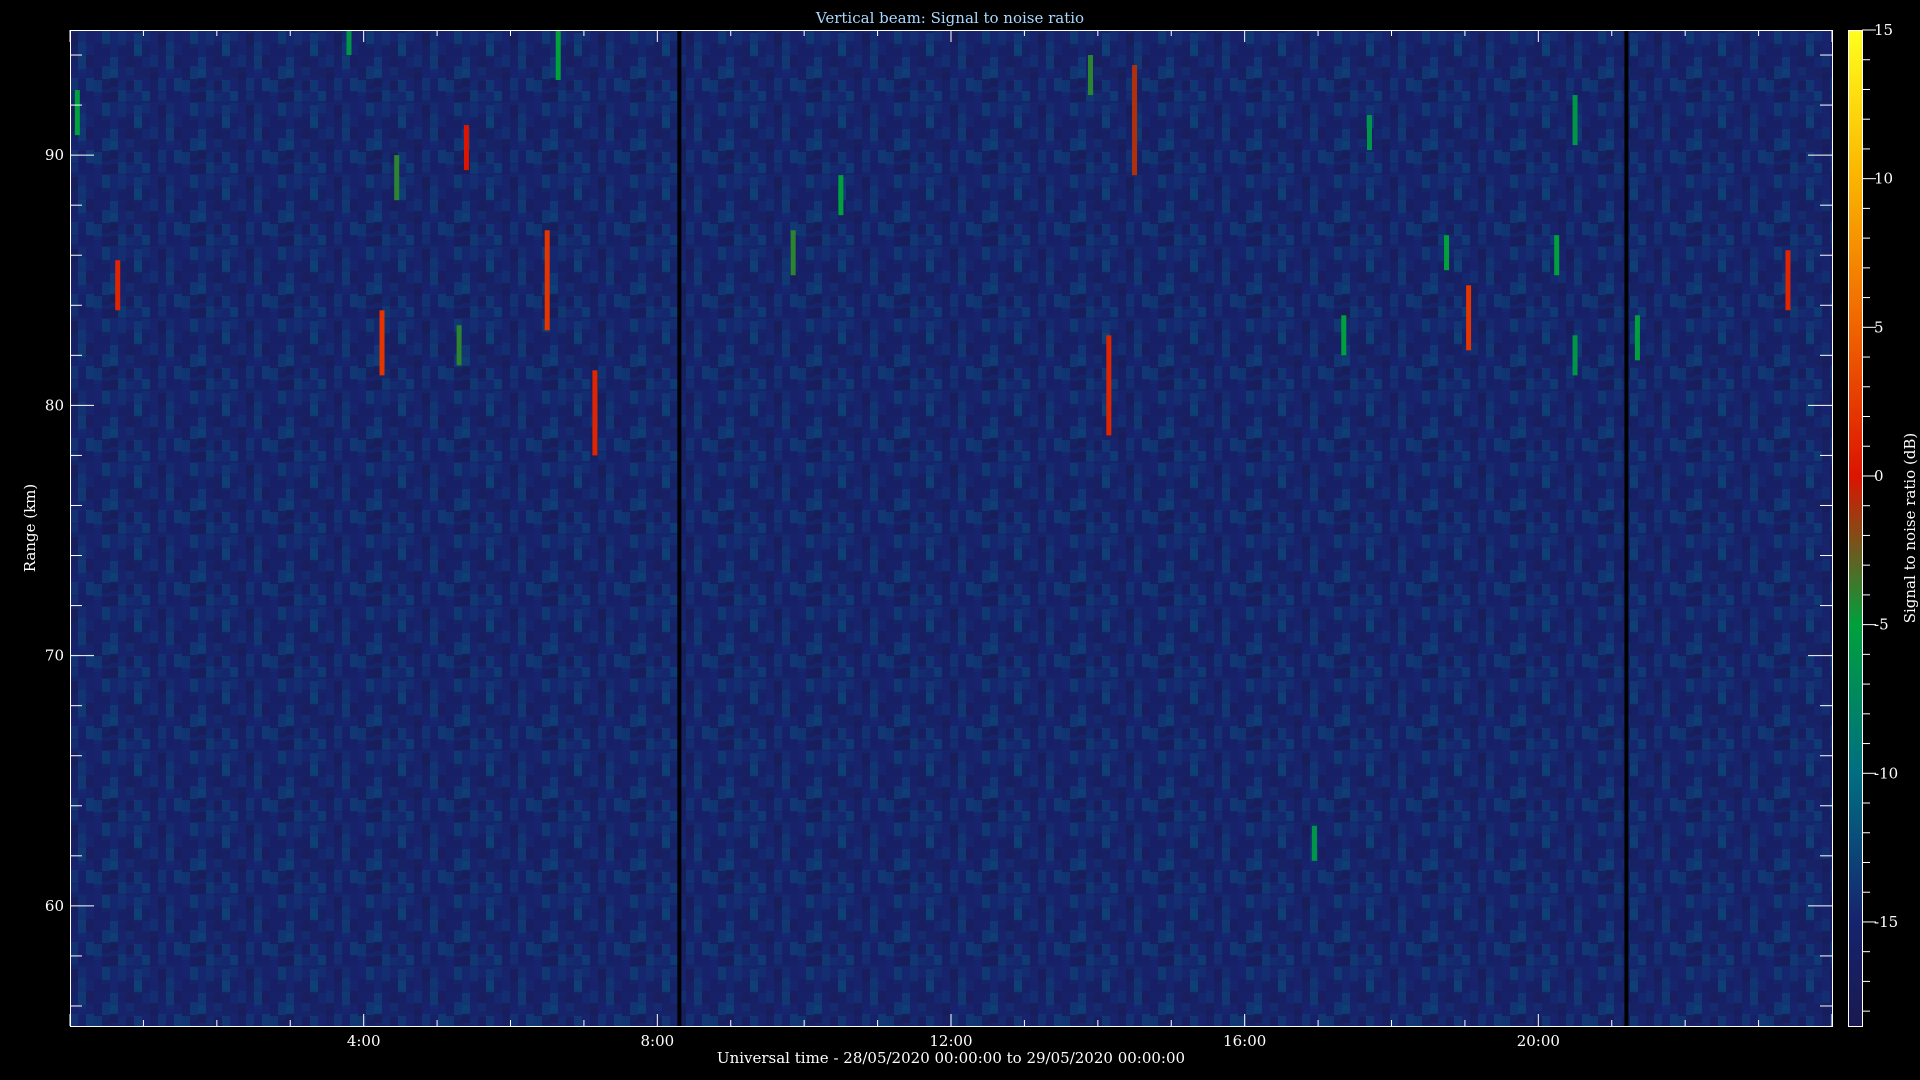  What do you see at coordinates (1881, 625) in the screenshot?
I see `colorbar-tick-label: -5` at bounding box center [1881, 625].